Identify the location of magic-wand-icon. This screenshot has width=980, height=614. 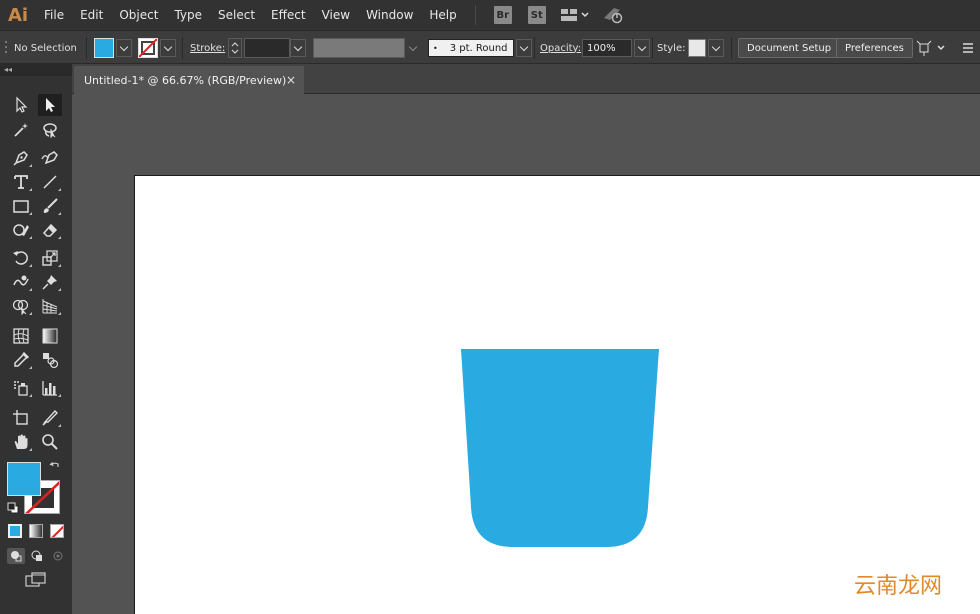
(21, 130).